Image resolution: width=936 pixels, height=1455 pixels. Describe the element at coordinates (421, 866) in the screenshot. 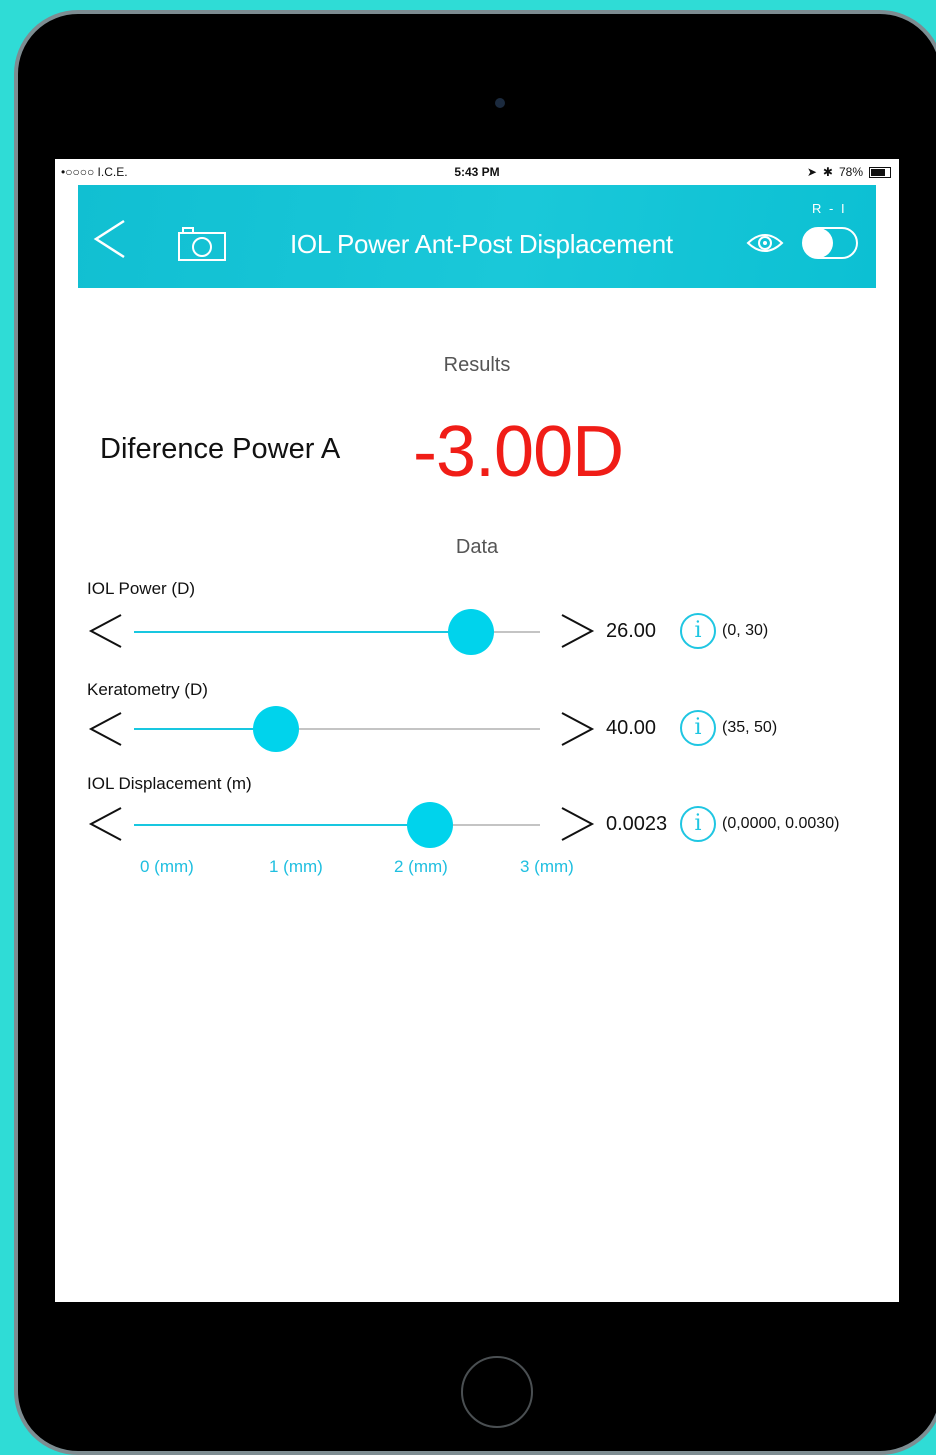

I see `tick-label: 2 (mm)` at that location.